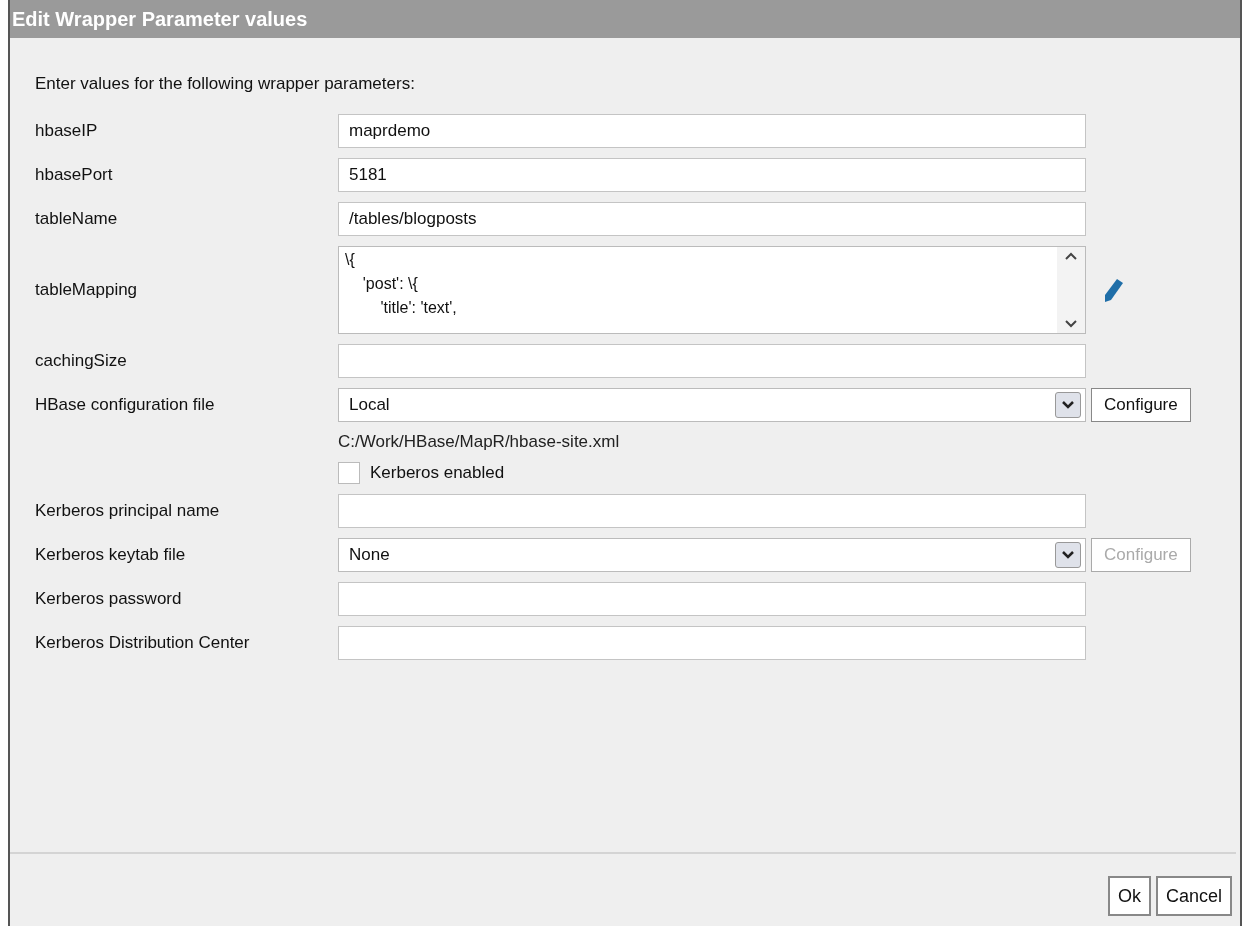 Image resolution: width=1254 pixels, height=926 pixels. What do you see at coordinates (712, 131) in the screenshot?
I see `text-field: maprdemo` at bounding box center [712, 131].